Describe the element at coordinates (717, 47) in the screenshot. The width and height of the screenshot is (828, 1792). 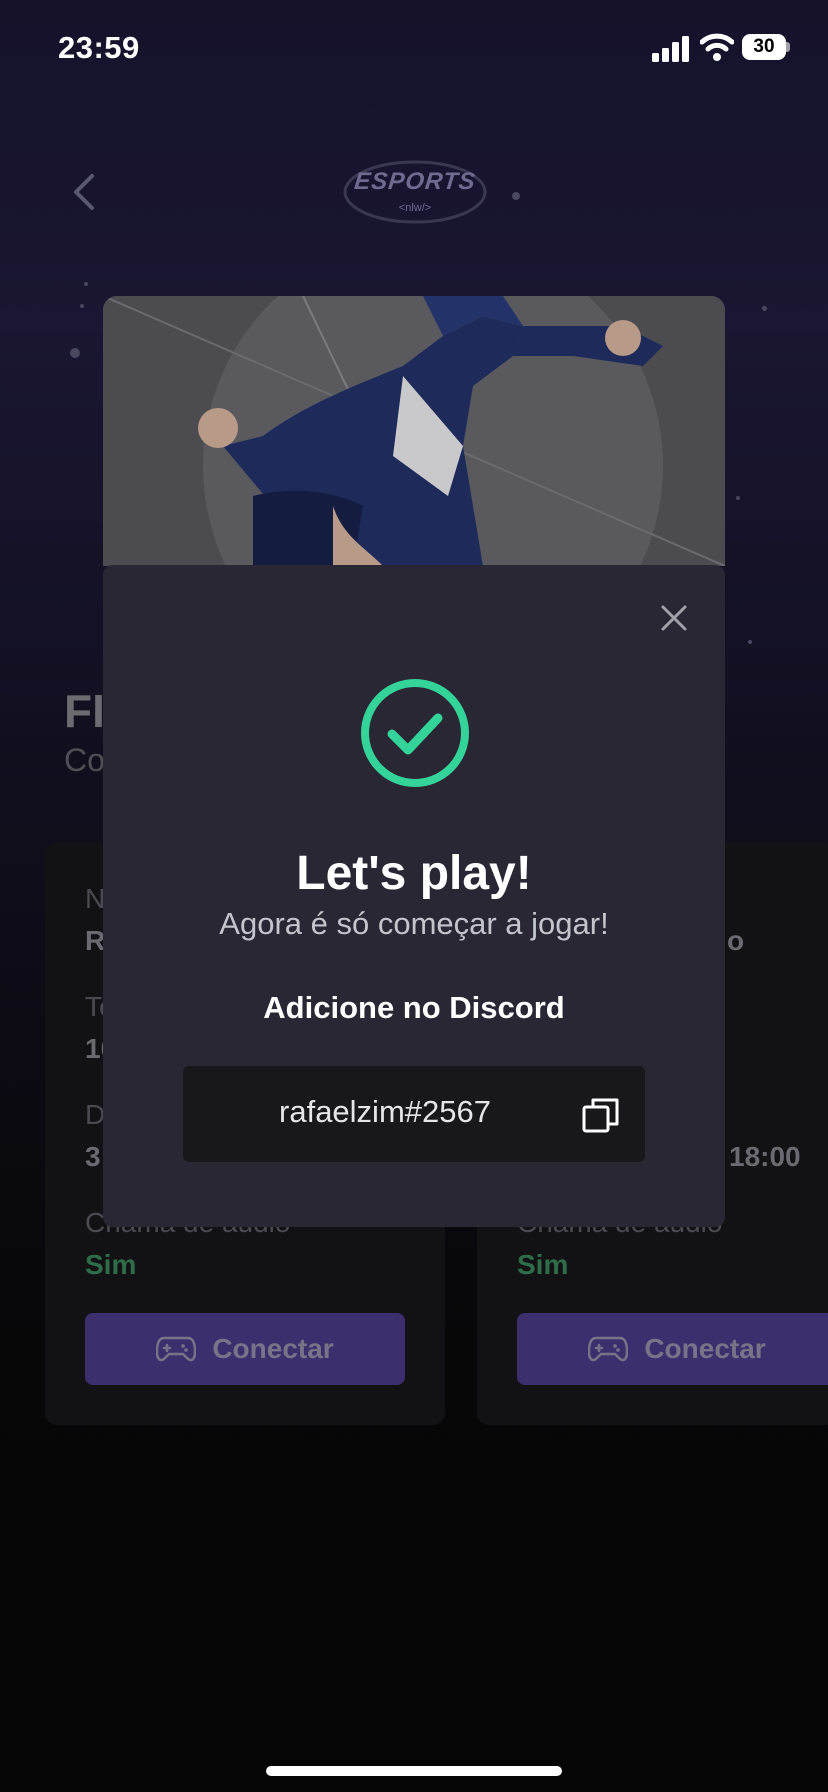
I see `wifi-icon` at that location.